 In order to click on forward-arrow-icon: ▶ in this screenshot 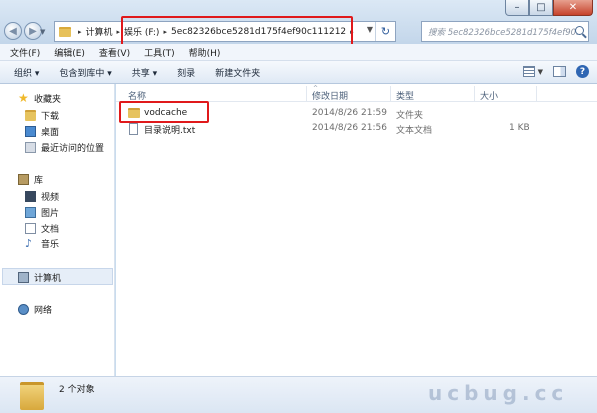, I will do `click(33, 31)`.